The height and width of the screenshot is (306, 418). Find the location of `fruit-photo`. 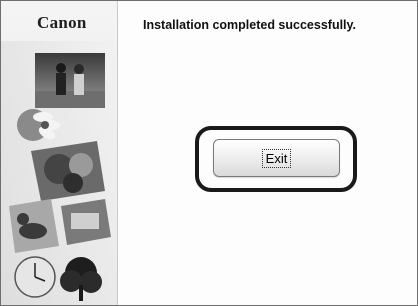

fruit-photo is located at coordinates (68, 171).